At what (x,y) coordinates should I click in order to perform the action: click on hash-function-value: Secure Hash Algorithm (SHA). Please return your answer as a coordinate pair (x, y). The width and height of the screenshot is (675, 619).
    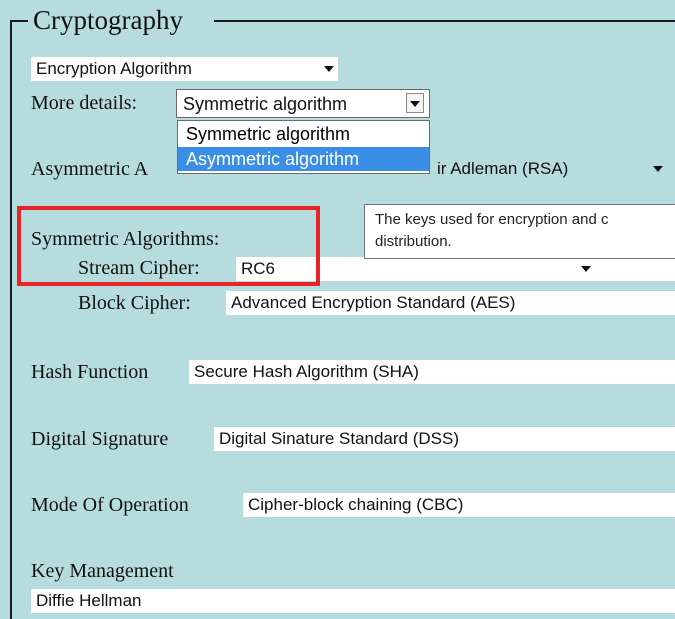
    Looking at the image, I should click on (306, 371).